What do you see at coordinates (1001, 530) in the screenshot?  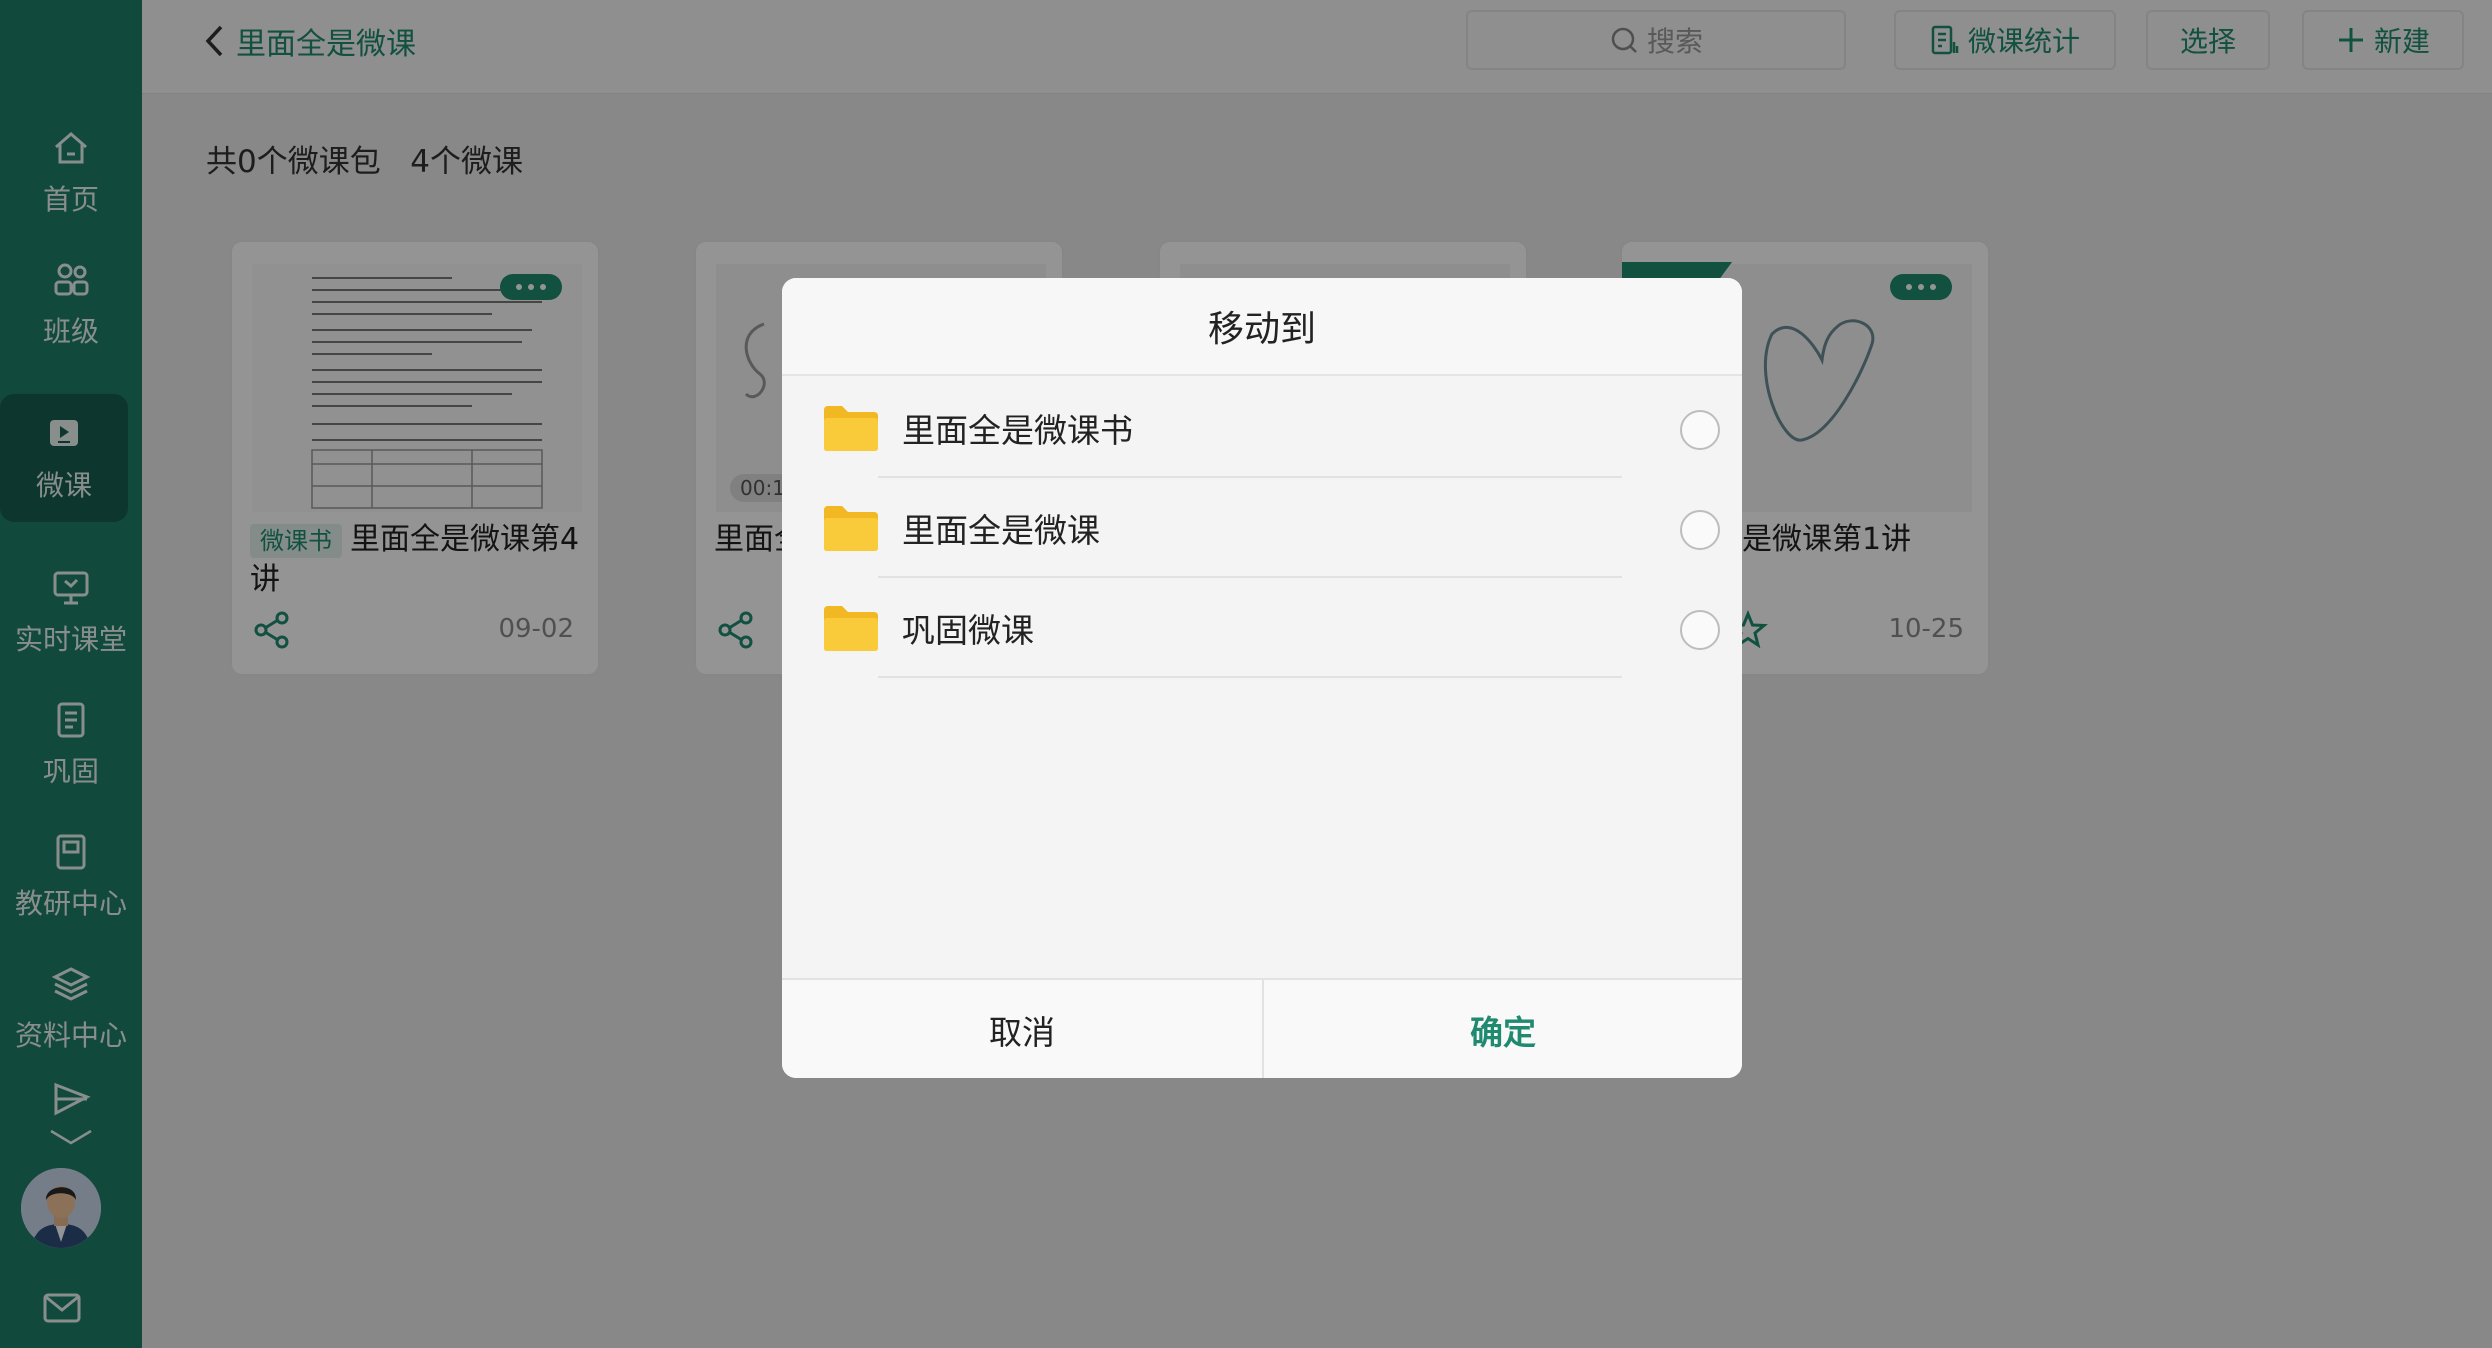 I see `folder-label: 里面全是微课` at bounding box center [1001, 530].